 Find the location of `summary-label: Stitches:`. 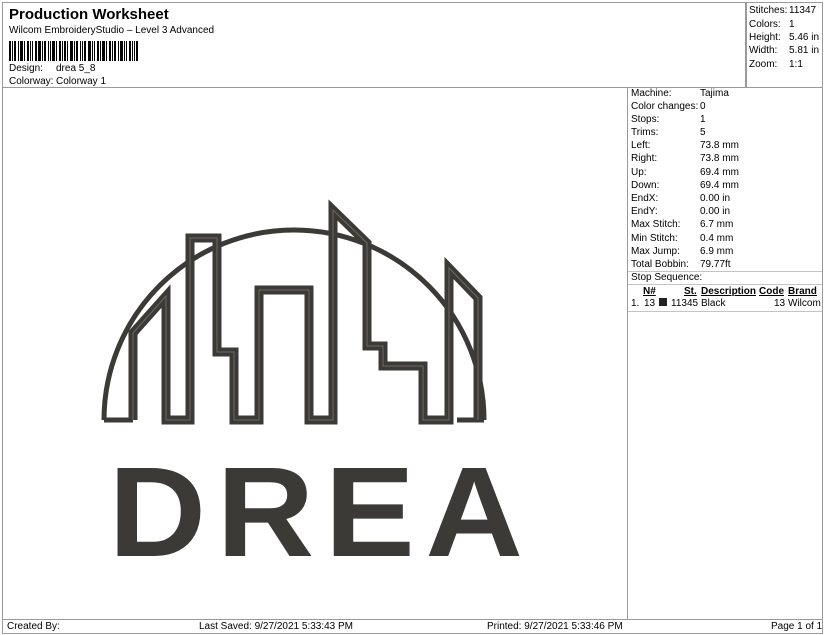

summary-label: Stitches: is located at coordinates (768, 10).